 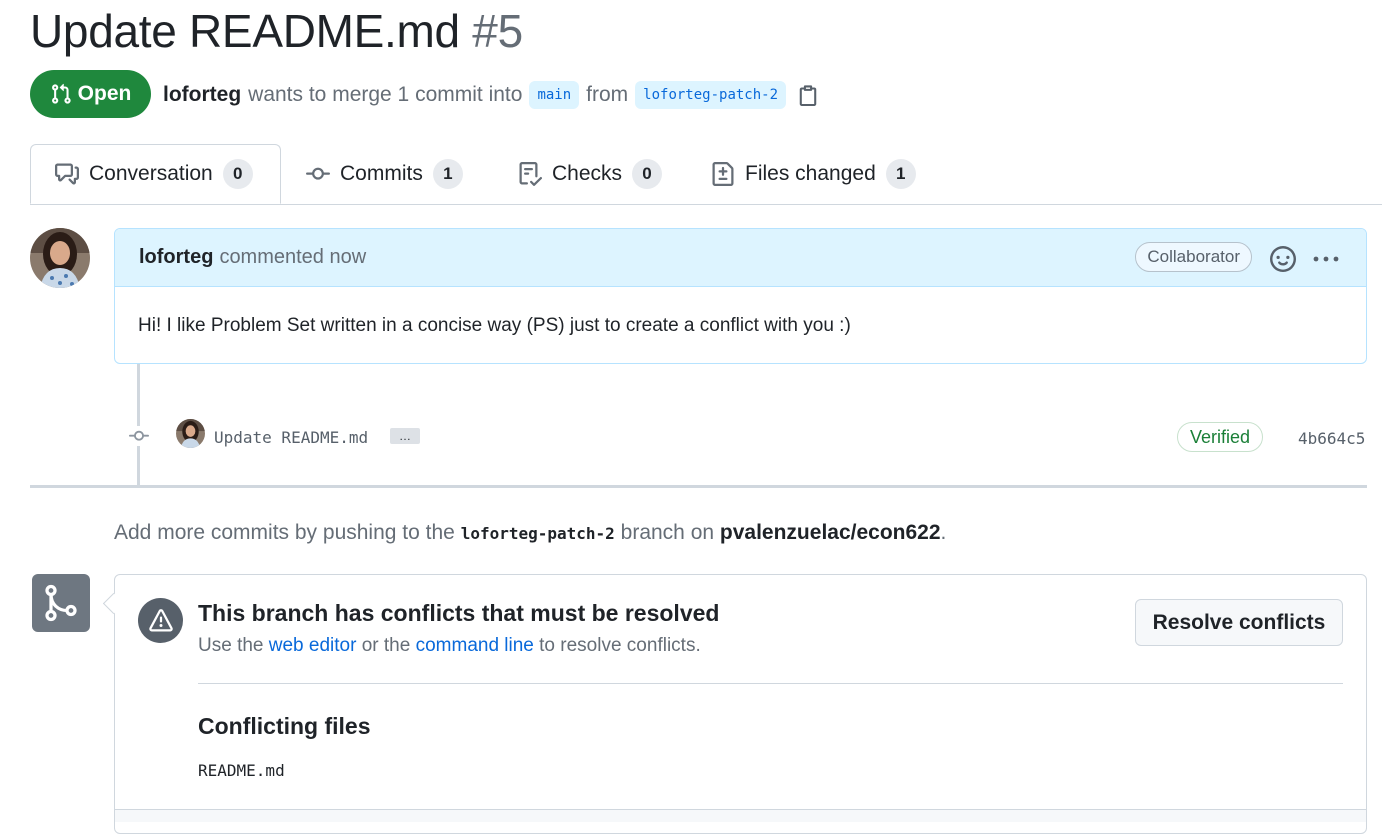 What do you see at coordinates (723, 174) in the screenshot?
I see `file-diff-icon` at bounding box center [723, 174].